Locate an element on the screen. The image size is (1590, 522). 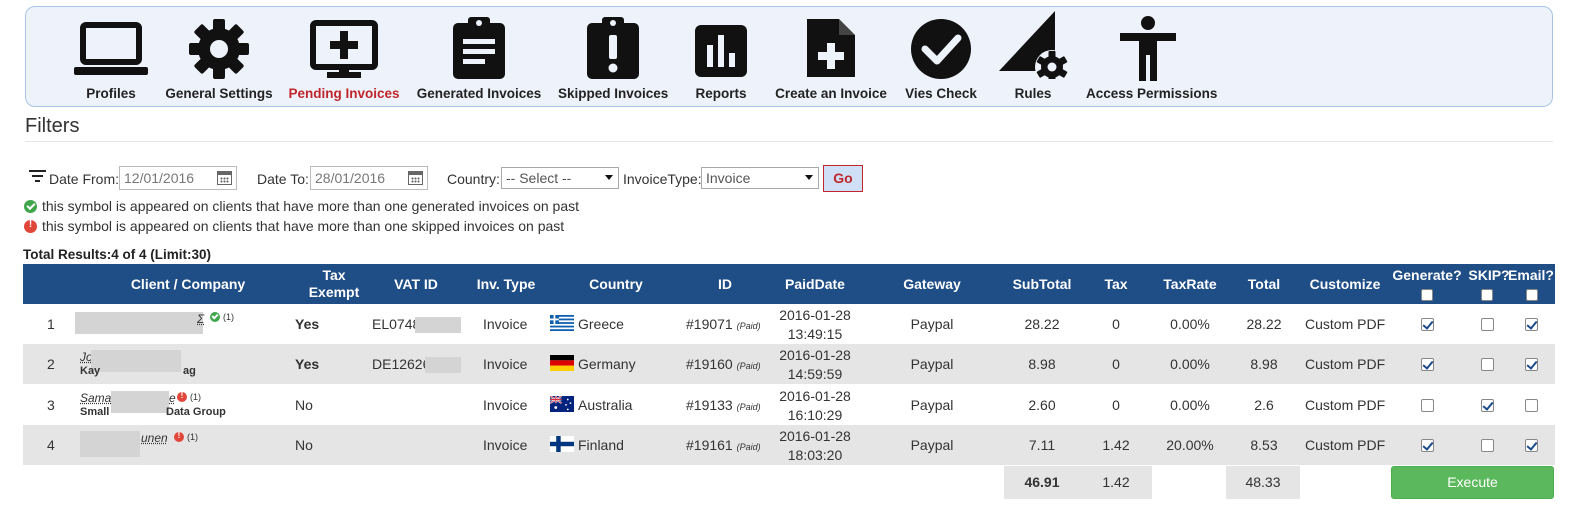
invoice-id-value: #19160 is located at coordinates (709, 364).